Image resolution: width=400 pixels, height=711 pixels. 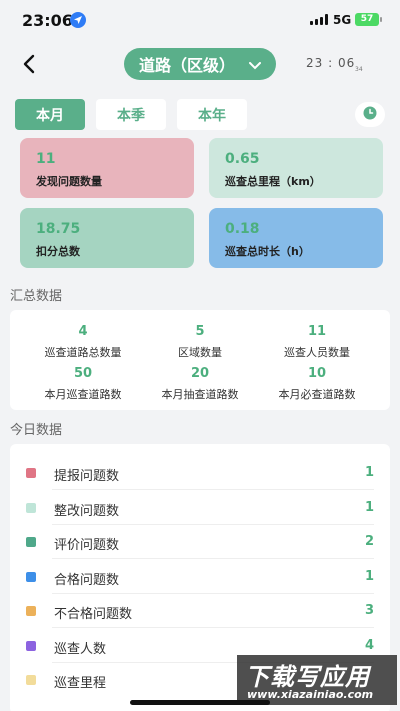 I want to click on summary-label: 本月抽查道路数, so click(x=200, y=394).